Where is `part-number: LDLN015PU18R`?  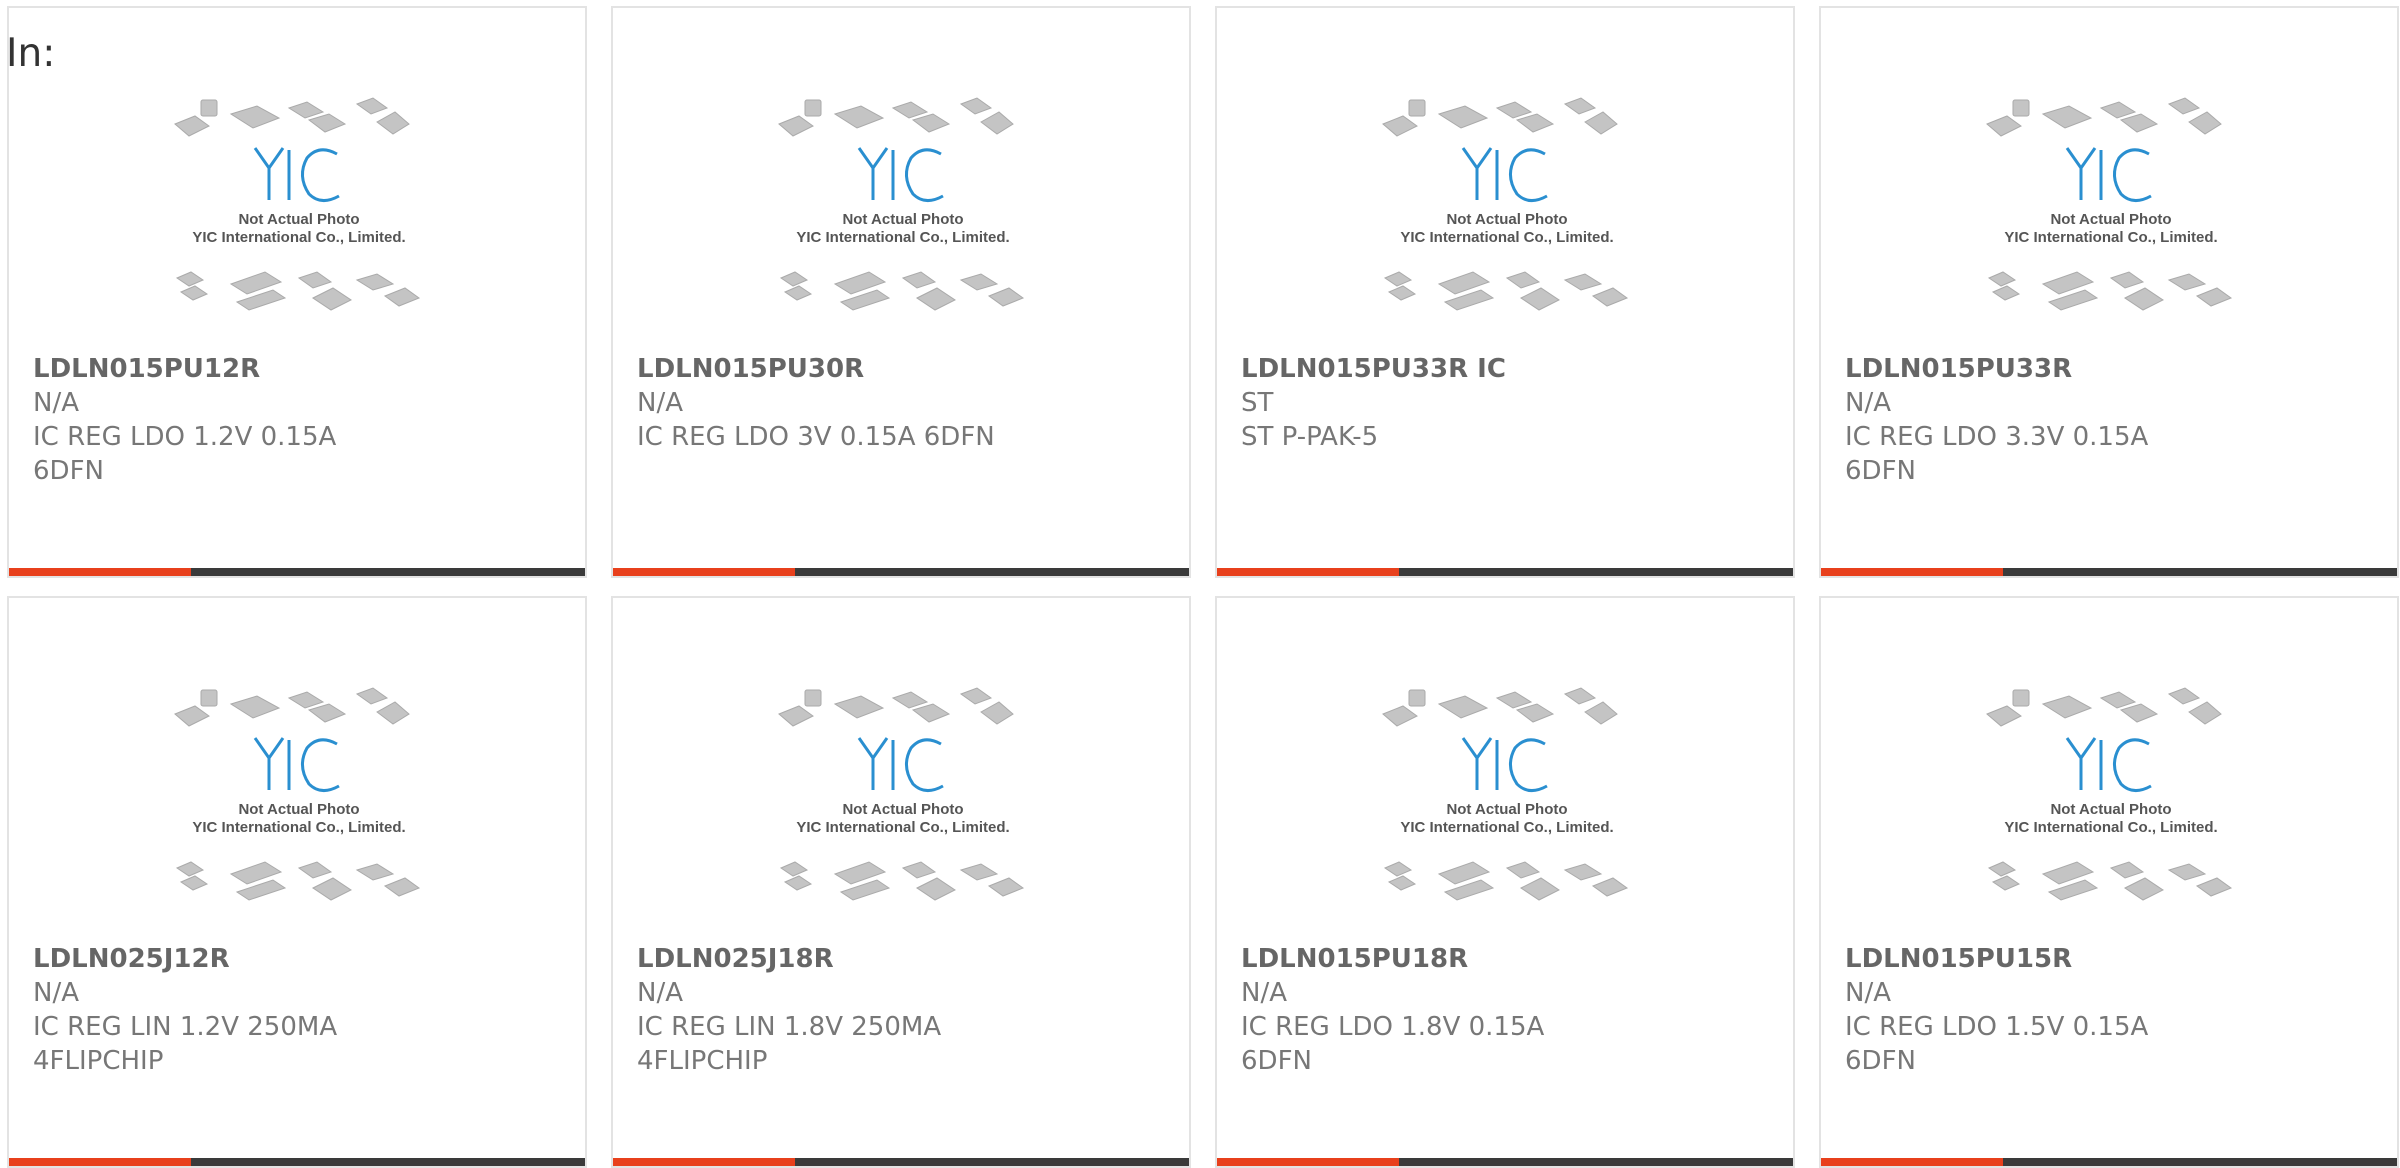 part-number: LDLN015PU18R is located at coordinates (1511, 959).